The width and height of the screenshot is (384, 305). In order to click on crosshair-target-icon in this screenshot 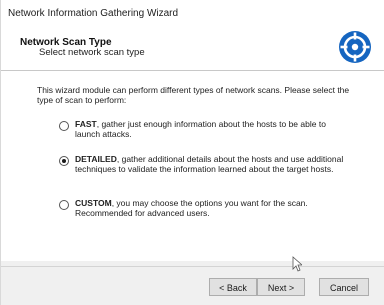, I will do `click(355, 47)`.